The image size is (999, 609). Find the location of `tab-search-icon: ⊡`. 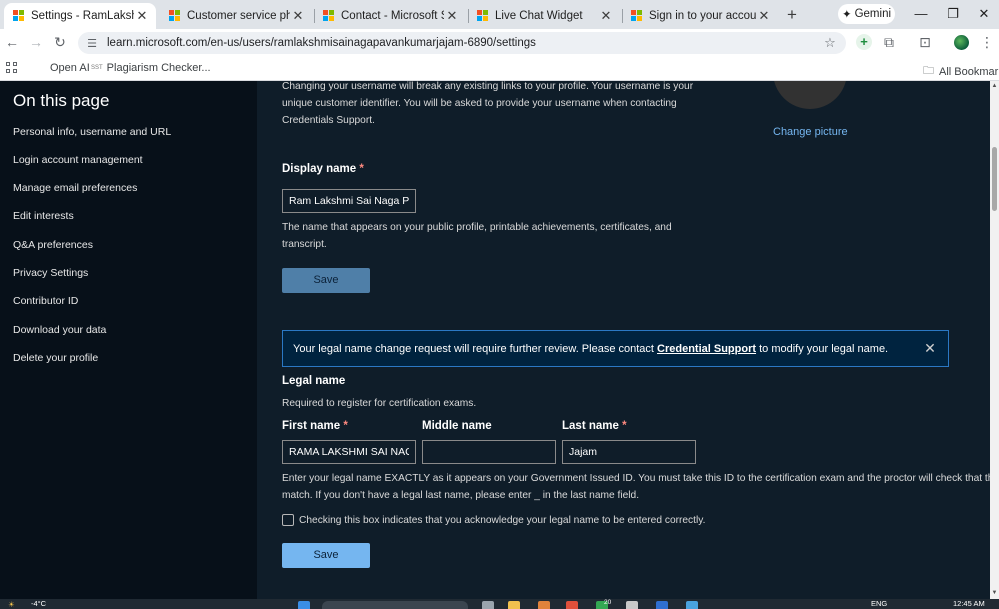

tab-search-icon: ⊡ is located at coordinates (925, 42).